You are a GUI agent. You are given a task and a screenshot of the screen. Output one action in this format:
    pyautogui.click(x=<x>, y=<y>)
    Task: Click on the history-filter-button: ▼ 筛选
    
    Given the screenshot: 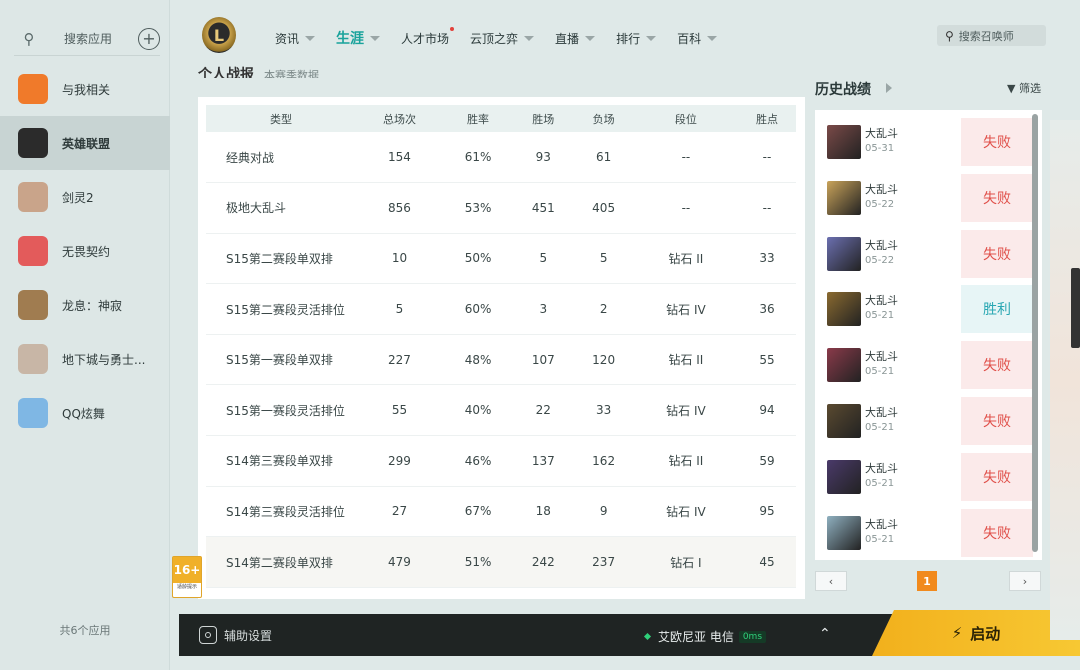 What is the action you would take?
    pyautogui.click(x=1024, y=88)
    